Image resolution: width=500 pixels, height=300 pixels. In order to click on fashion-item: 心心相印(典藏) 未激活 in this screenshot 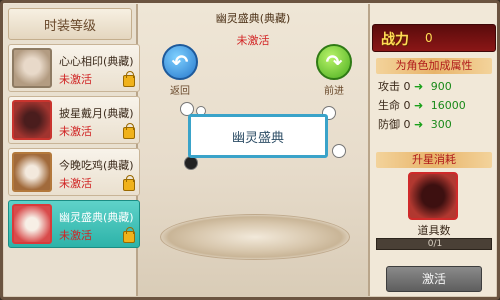, I will do `click(74, 68)`.